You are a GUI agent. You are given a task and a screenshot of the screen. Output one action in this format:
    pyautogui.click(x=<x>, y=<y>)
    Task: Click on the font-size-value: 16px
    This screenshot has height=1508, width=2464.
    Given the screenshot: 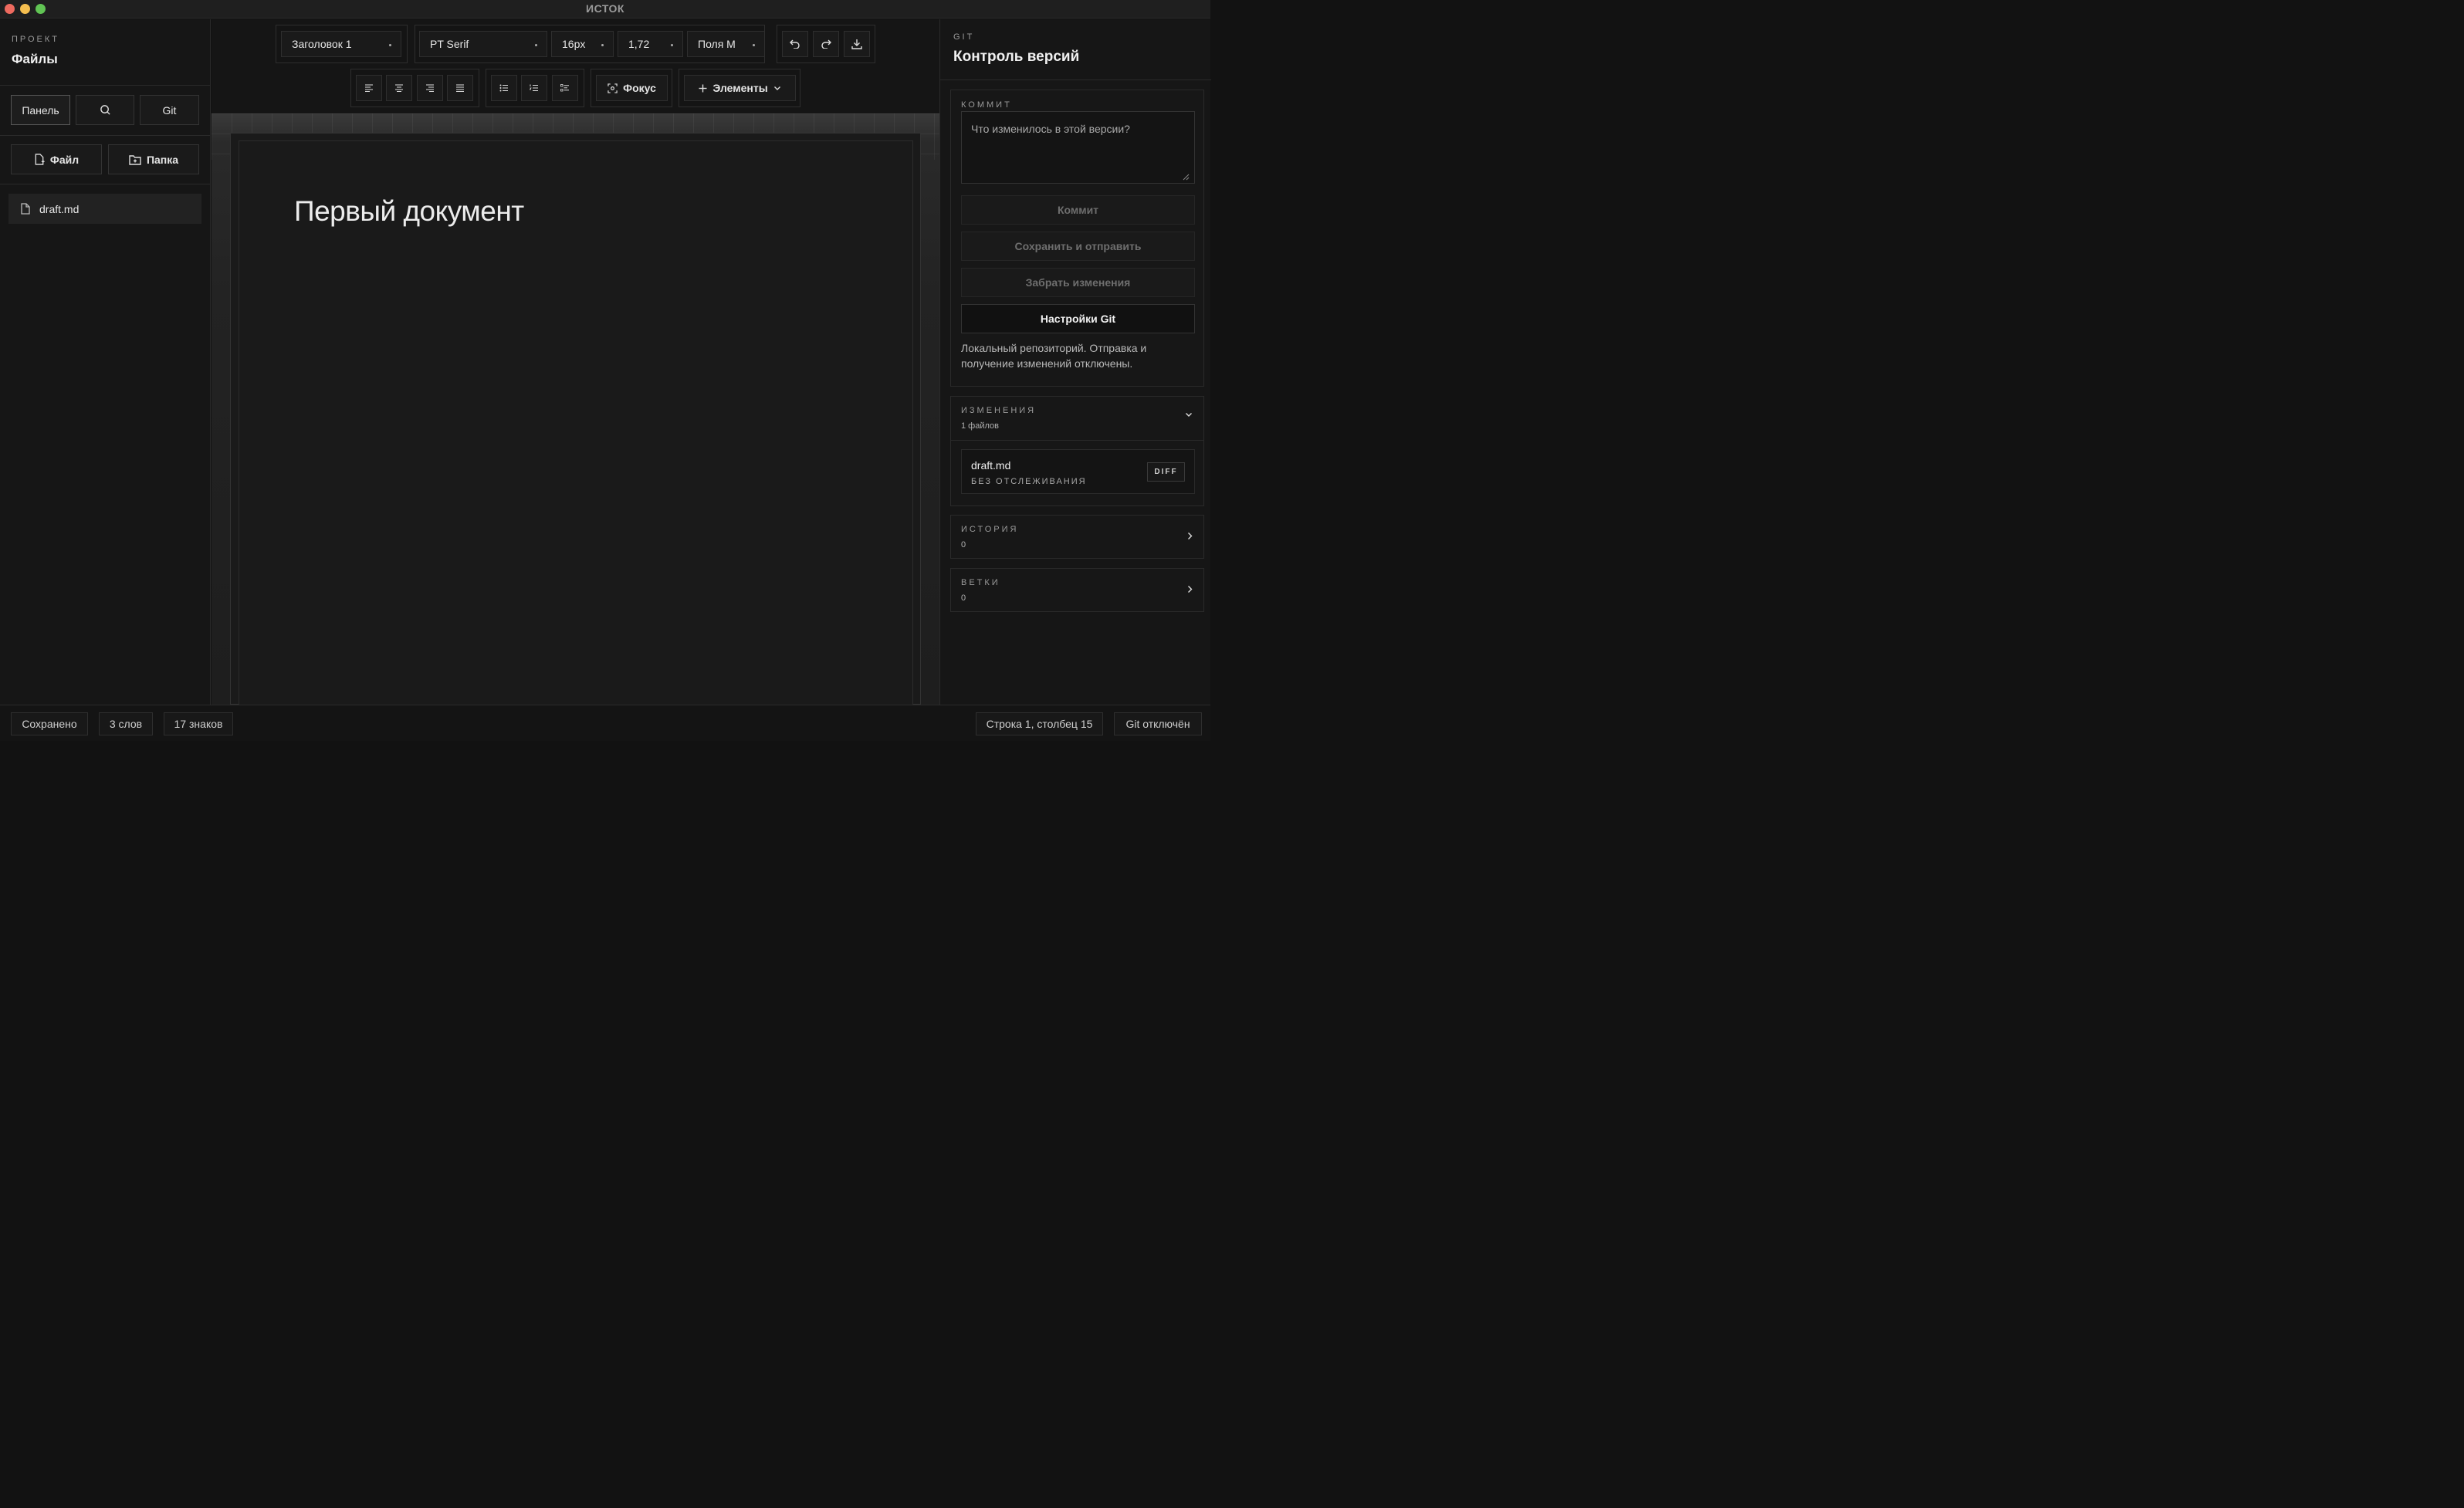 What is the action you would take?
    pyautogui.click(x=574, y=44)
    